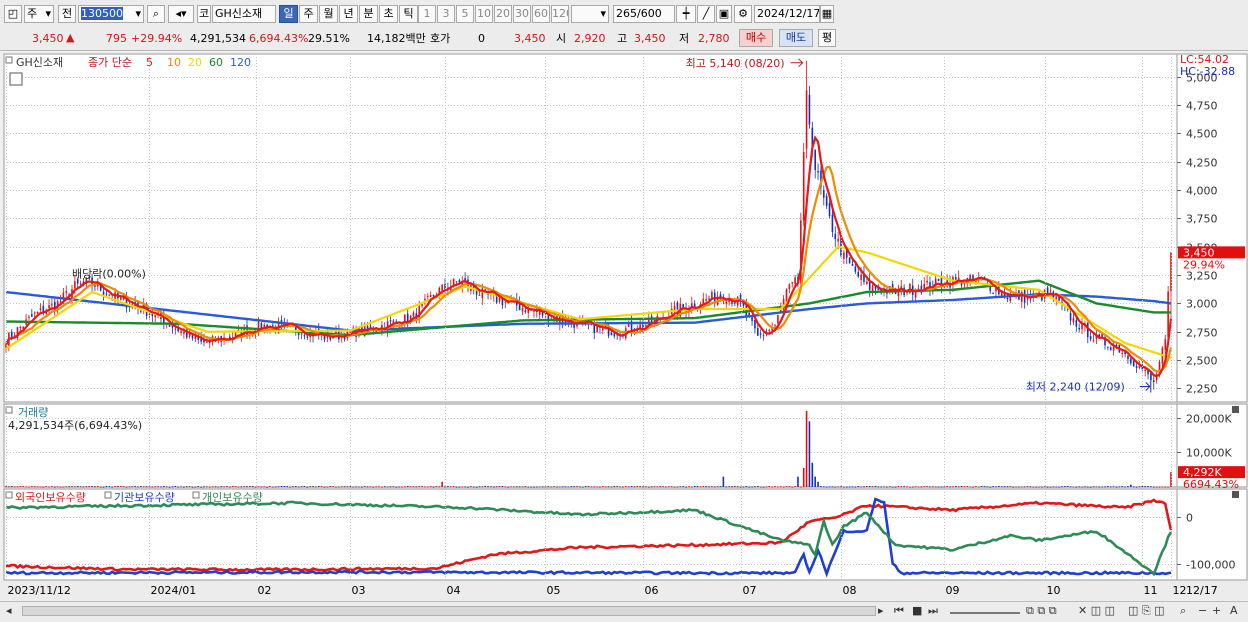 This screenshot has height=622, width=1248. Describe the element at coordinates (522, 14) in the screenshot. I see `interval-30: 30` at that location.